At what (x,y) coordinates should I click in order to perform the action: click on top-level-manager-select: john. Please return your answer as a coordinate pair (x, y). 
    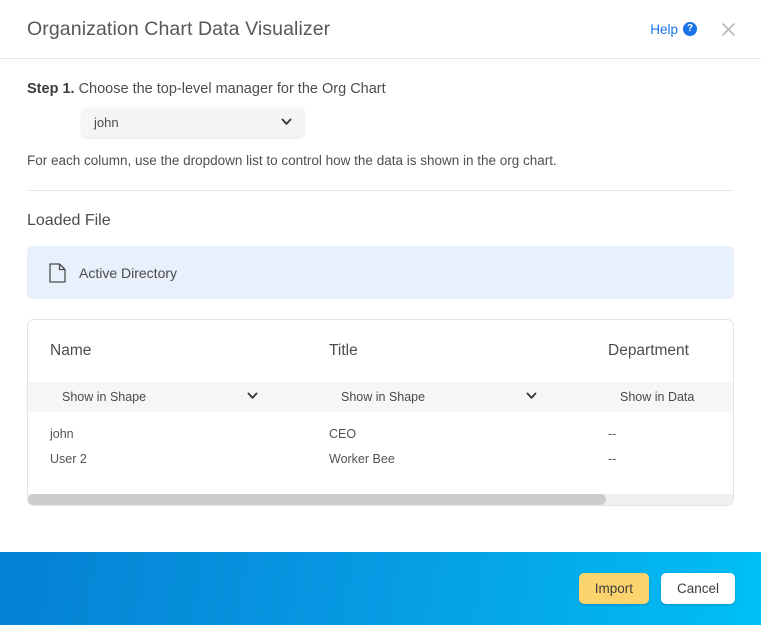
    Looking at the image, I should click on (193, 122).